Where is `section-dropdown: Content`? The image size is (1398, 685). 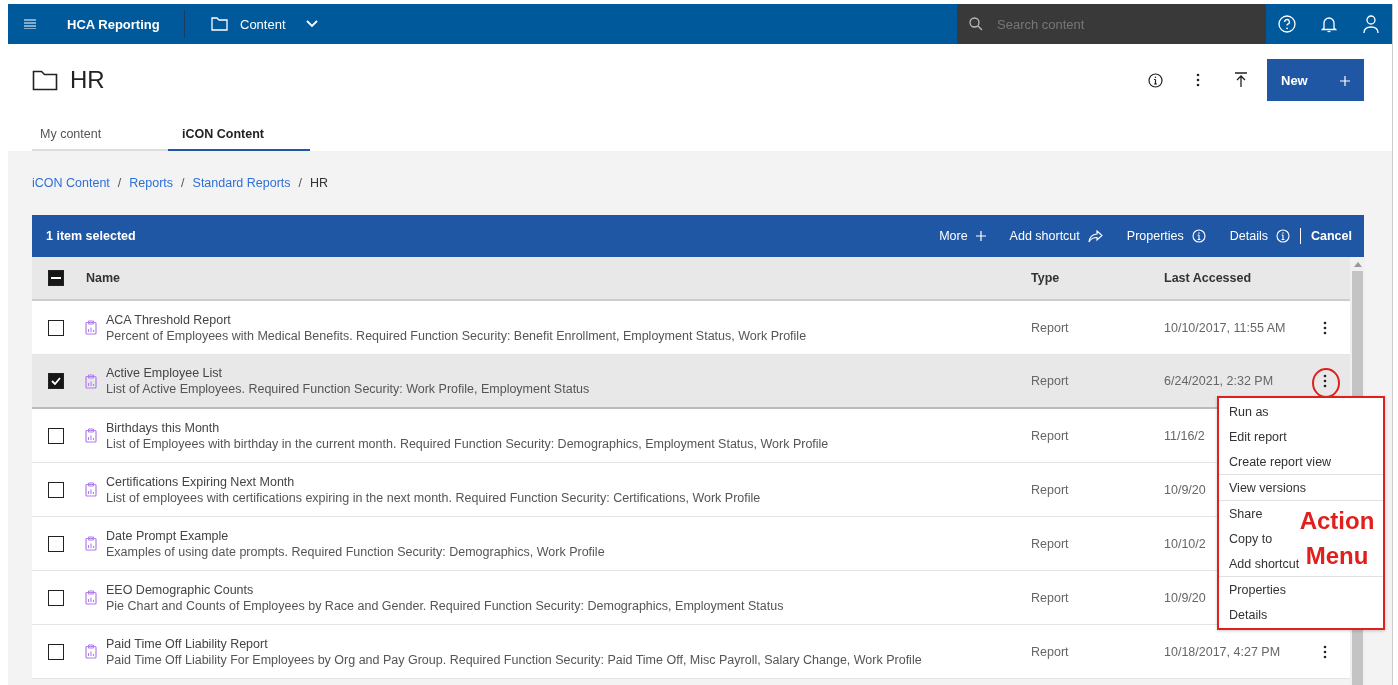
section-dropdown: Content is located at coordinates (264, 24).